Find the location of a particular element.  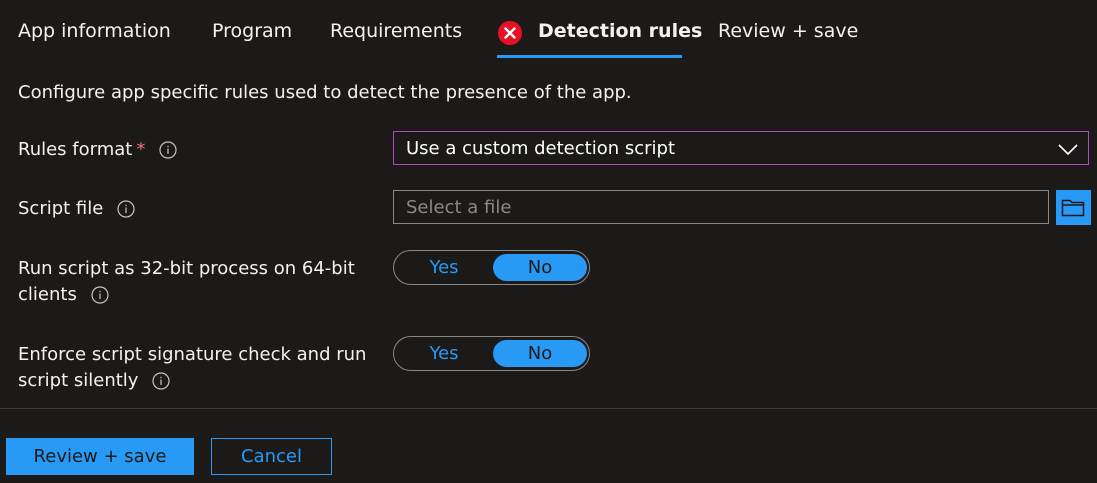

enforce-signature-toggle: Yes No is located at coordinates (491, 353).